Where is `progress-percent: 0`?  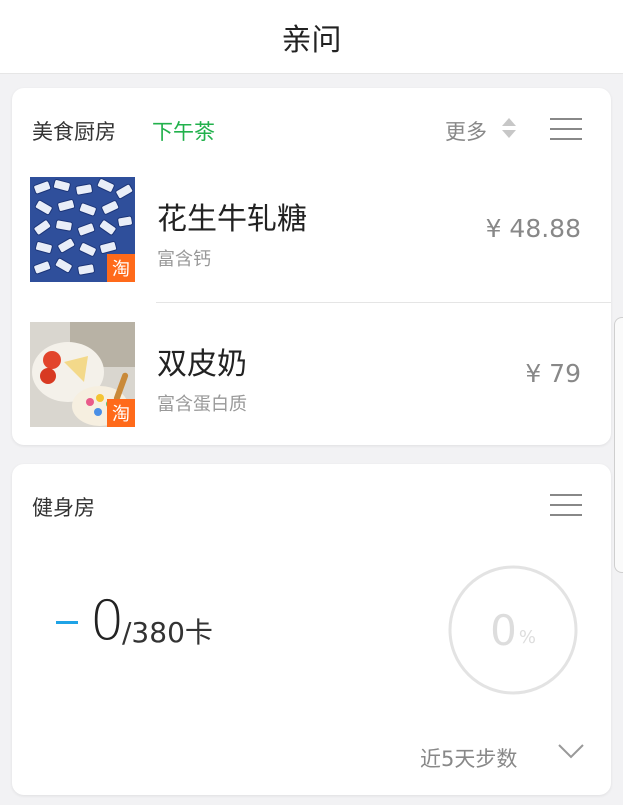
progress-percent: 0 is located at coordinates (503, 630).